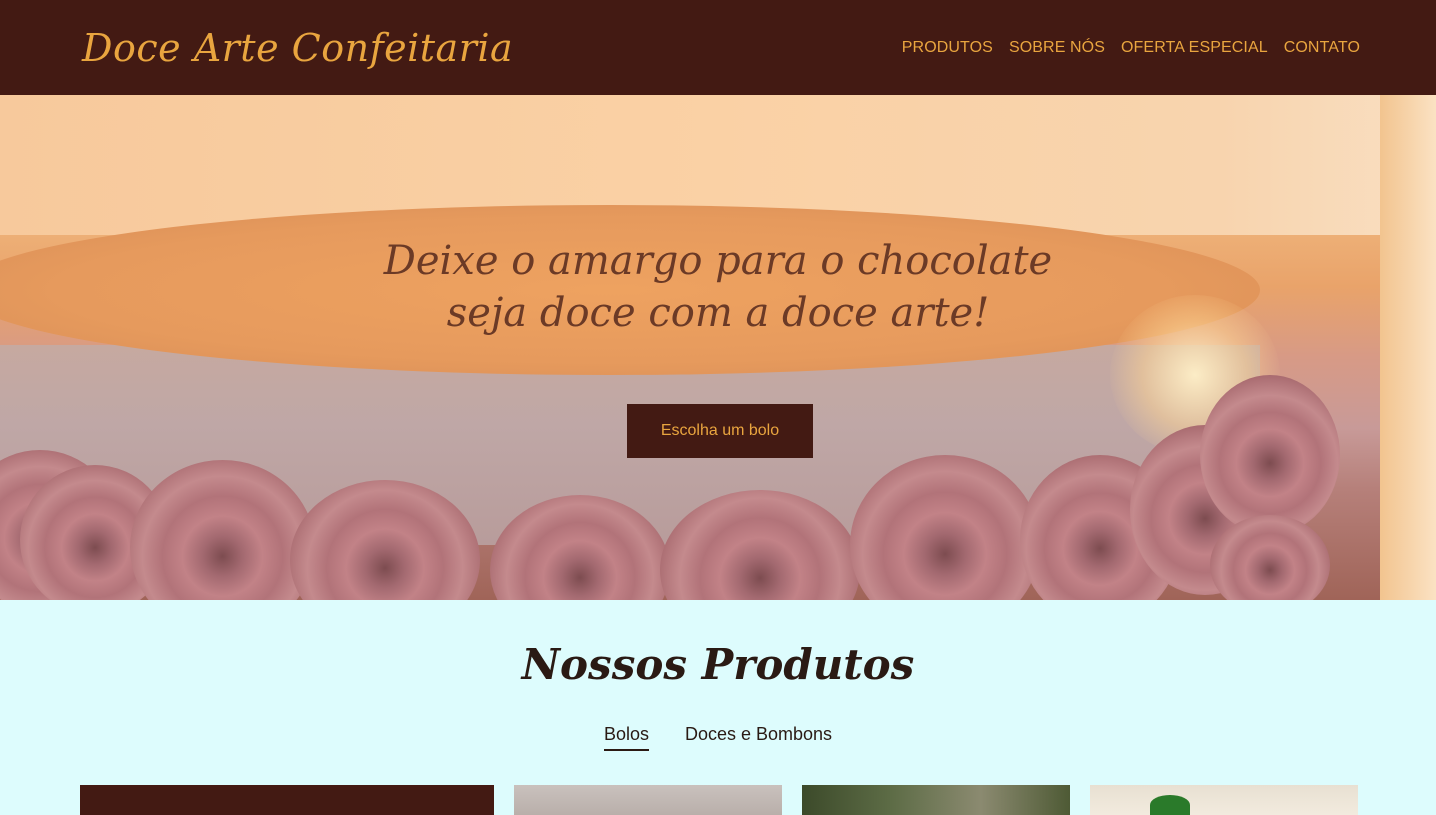 The image size is (1436, 815). What do you see at coordinates (626, 737) in the screenshot?
I see `tab-bolos: Bolos` at bounding box center [626, 737].